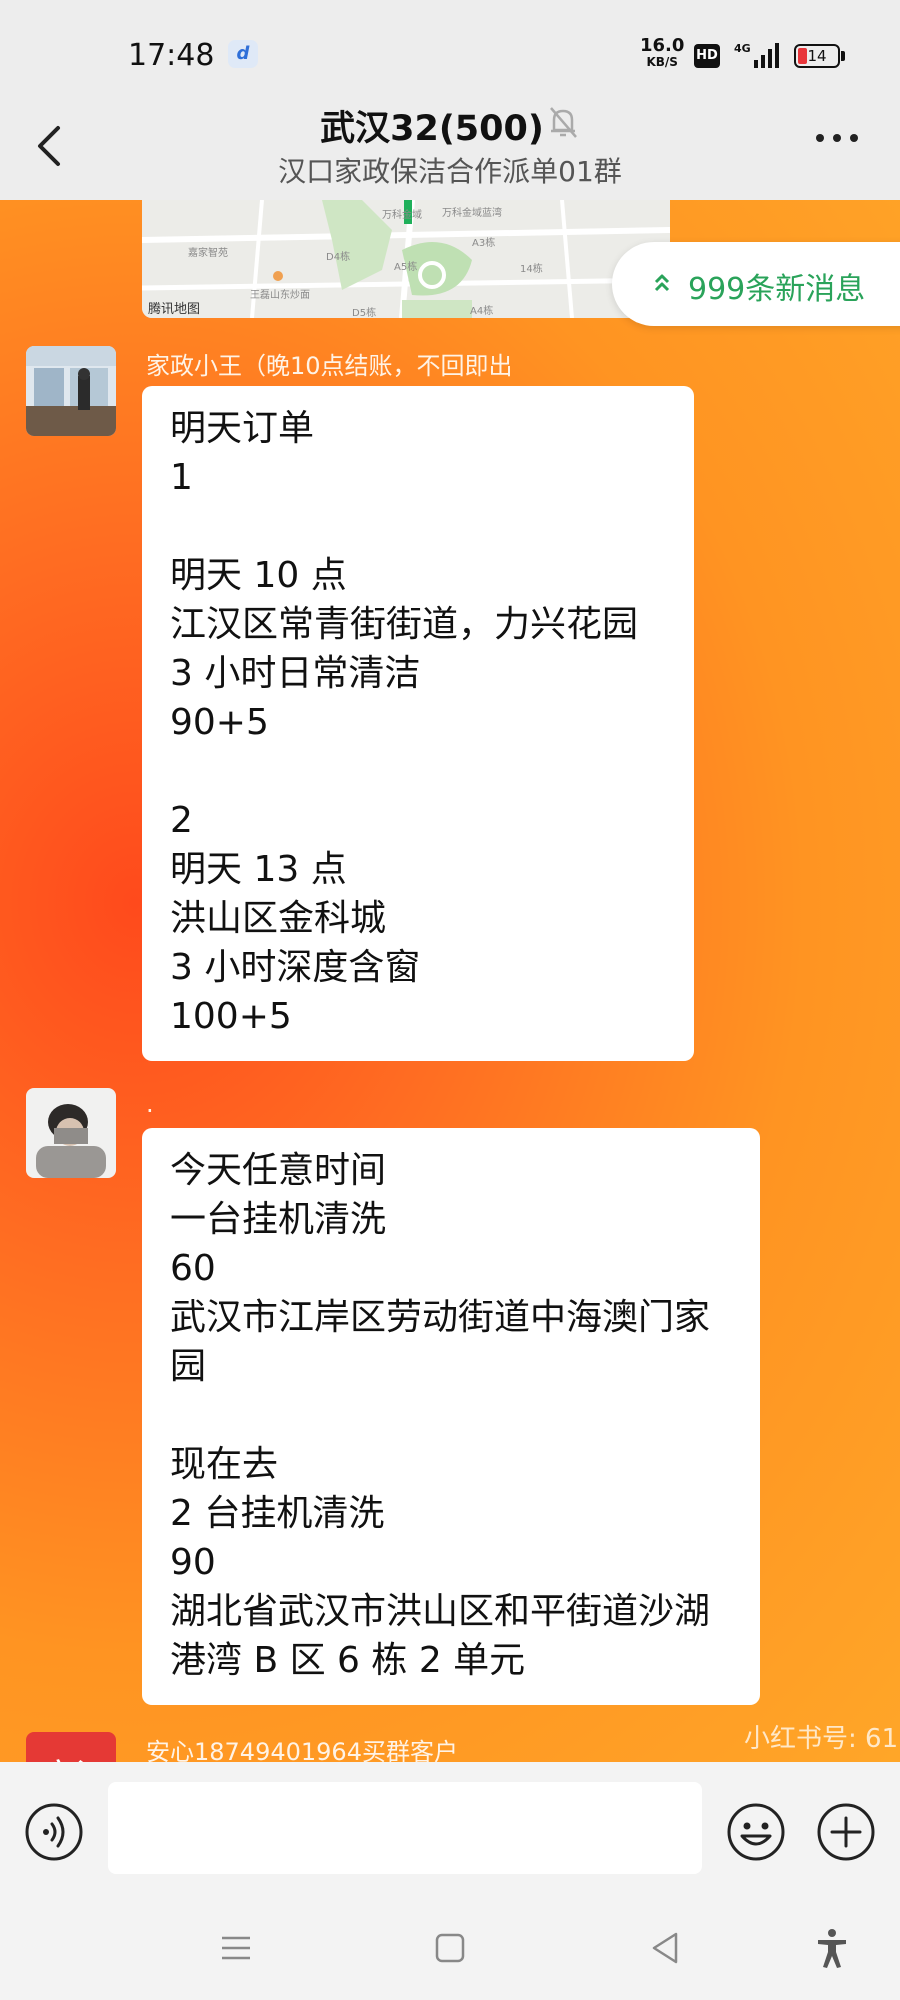  Describe the element at coordinates (278, 918) in the screenshot. I see `message-line: 洪山区金科城` at that location.